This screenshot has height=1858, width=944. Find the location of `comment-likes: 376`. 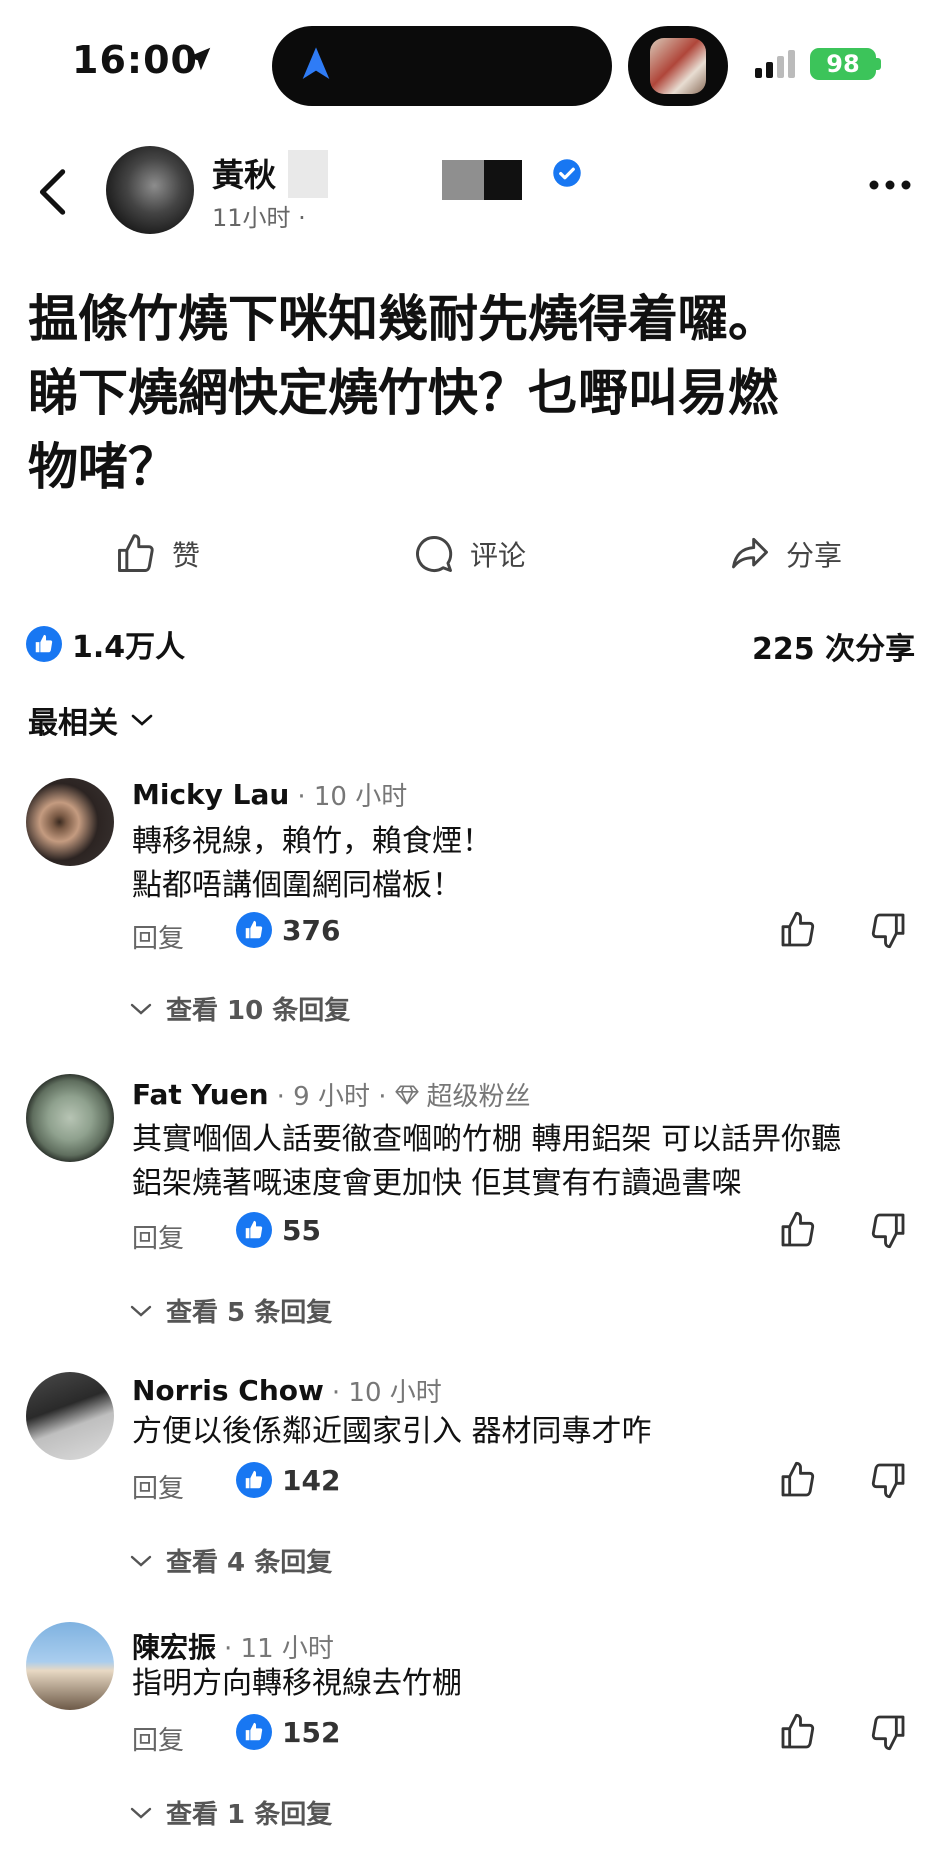

comment-likes: 376 is located at coordinates (288, 930).